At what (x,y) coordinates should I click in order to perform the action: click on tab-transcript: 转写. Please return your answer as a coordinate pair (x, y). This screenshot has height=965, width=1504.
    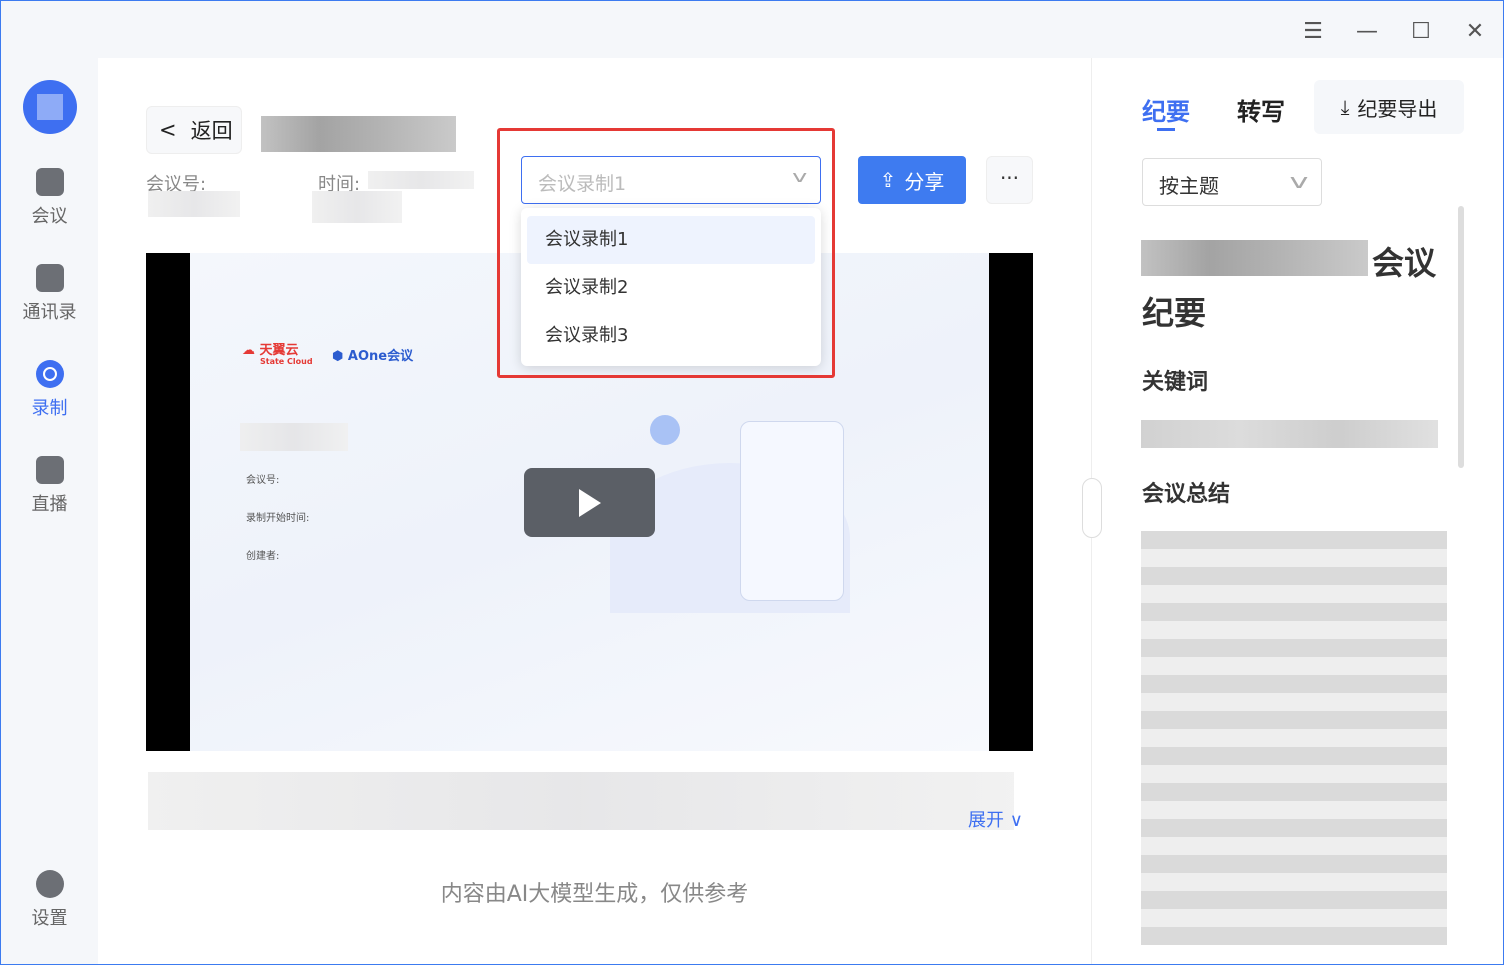
    Looking at the image, I should click on (1261, 109).